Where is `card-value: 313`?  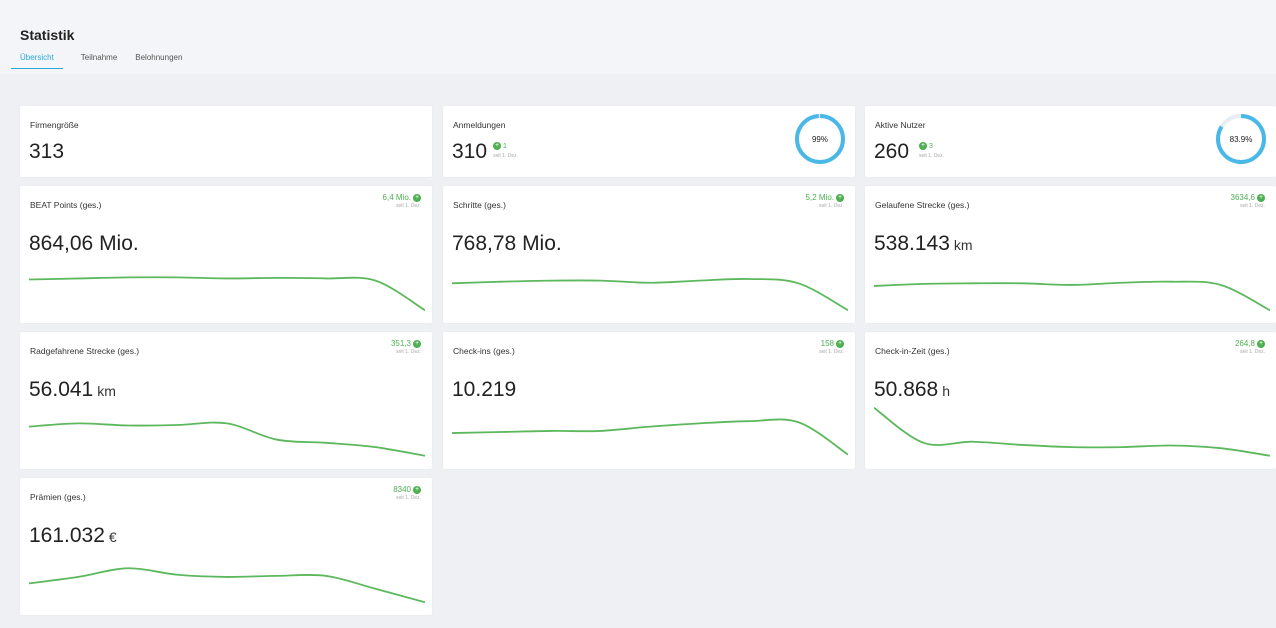
card-value: 313 is located at coordinates (47, 151).